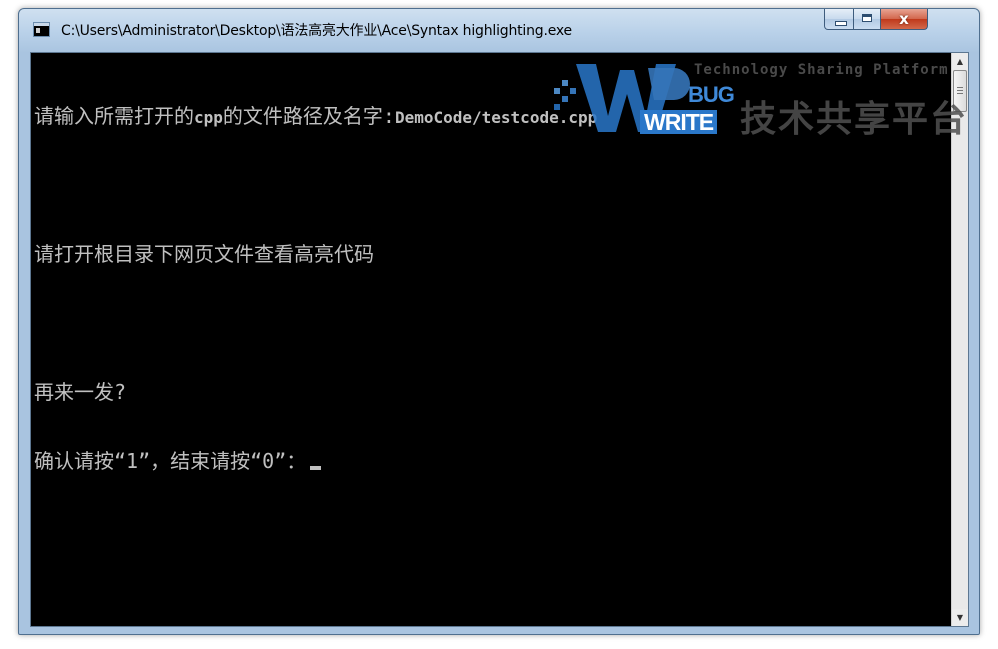 The width and height of the screenshot is (998, 649). What do you see at coordinates (316, 468) in the screenshot?
I see `text-cursor` at bounding box center [316, 468].